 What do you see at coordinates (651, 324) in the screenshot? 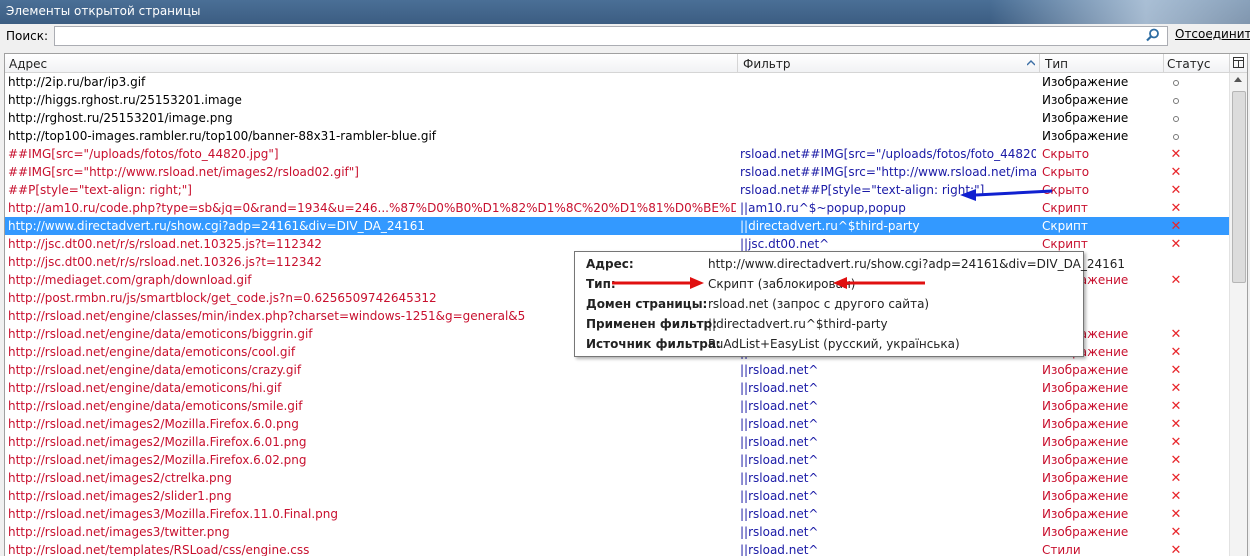
I see `tooltip-filter-label: Применен фильтр:` at bounding box center [651, 324].